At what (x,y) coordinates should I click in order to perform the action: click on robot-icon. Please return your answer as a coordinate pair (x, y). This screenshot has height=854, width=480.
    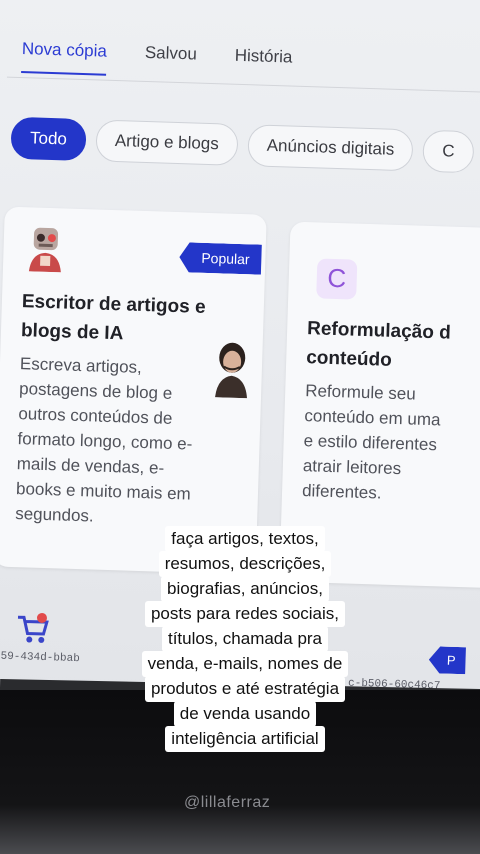
    Looking at the image, I should click on (44, 250).